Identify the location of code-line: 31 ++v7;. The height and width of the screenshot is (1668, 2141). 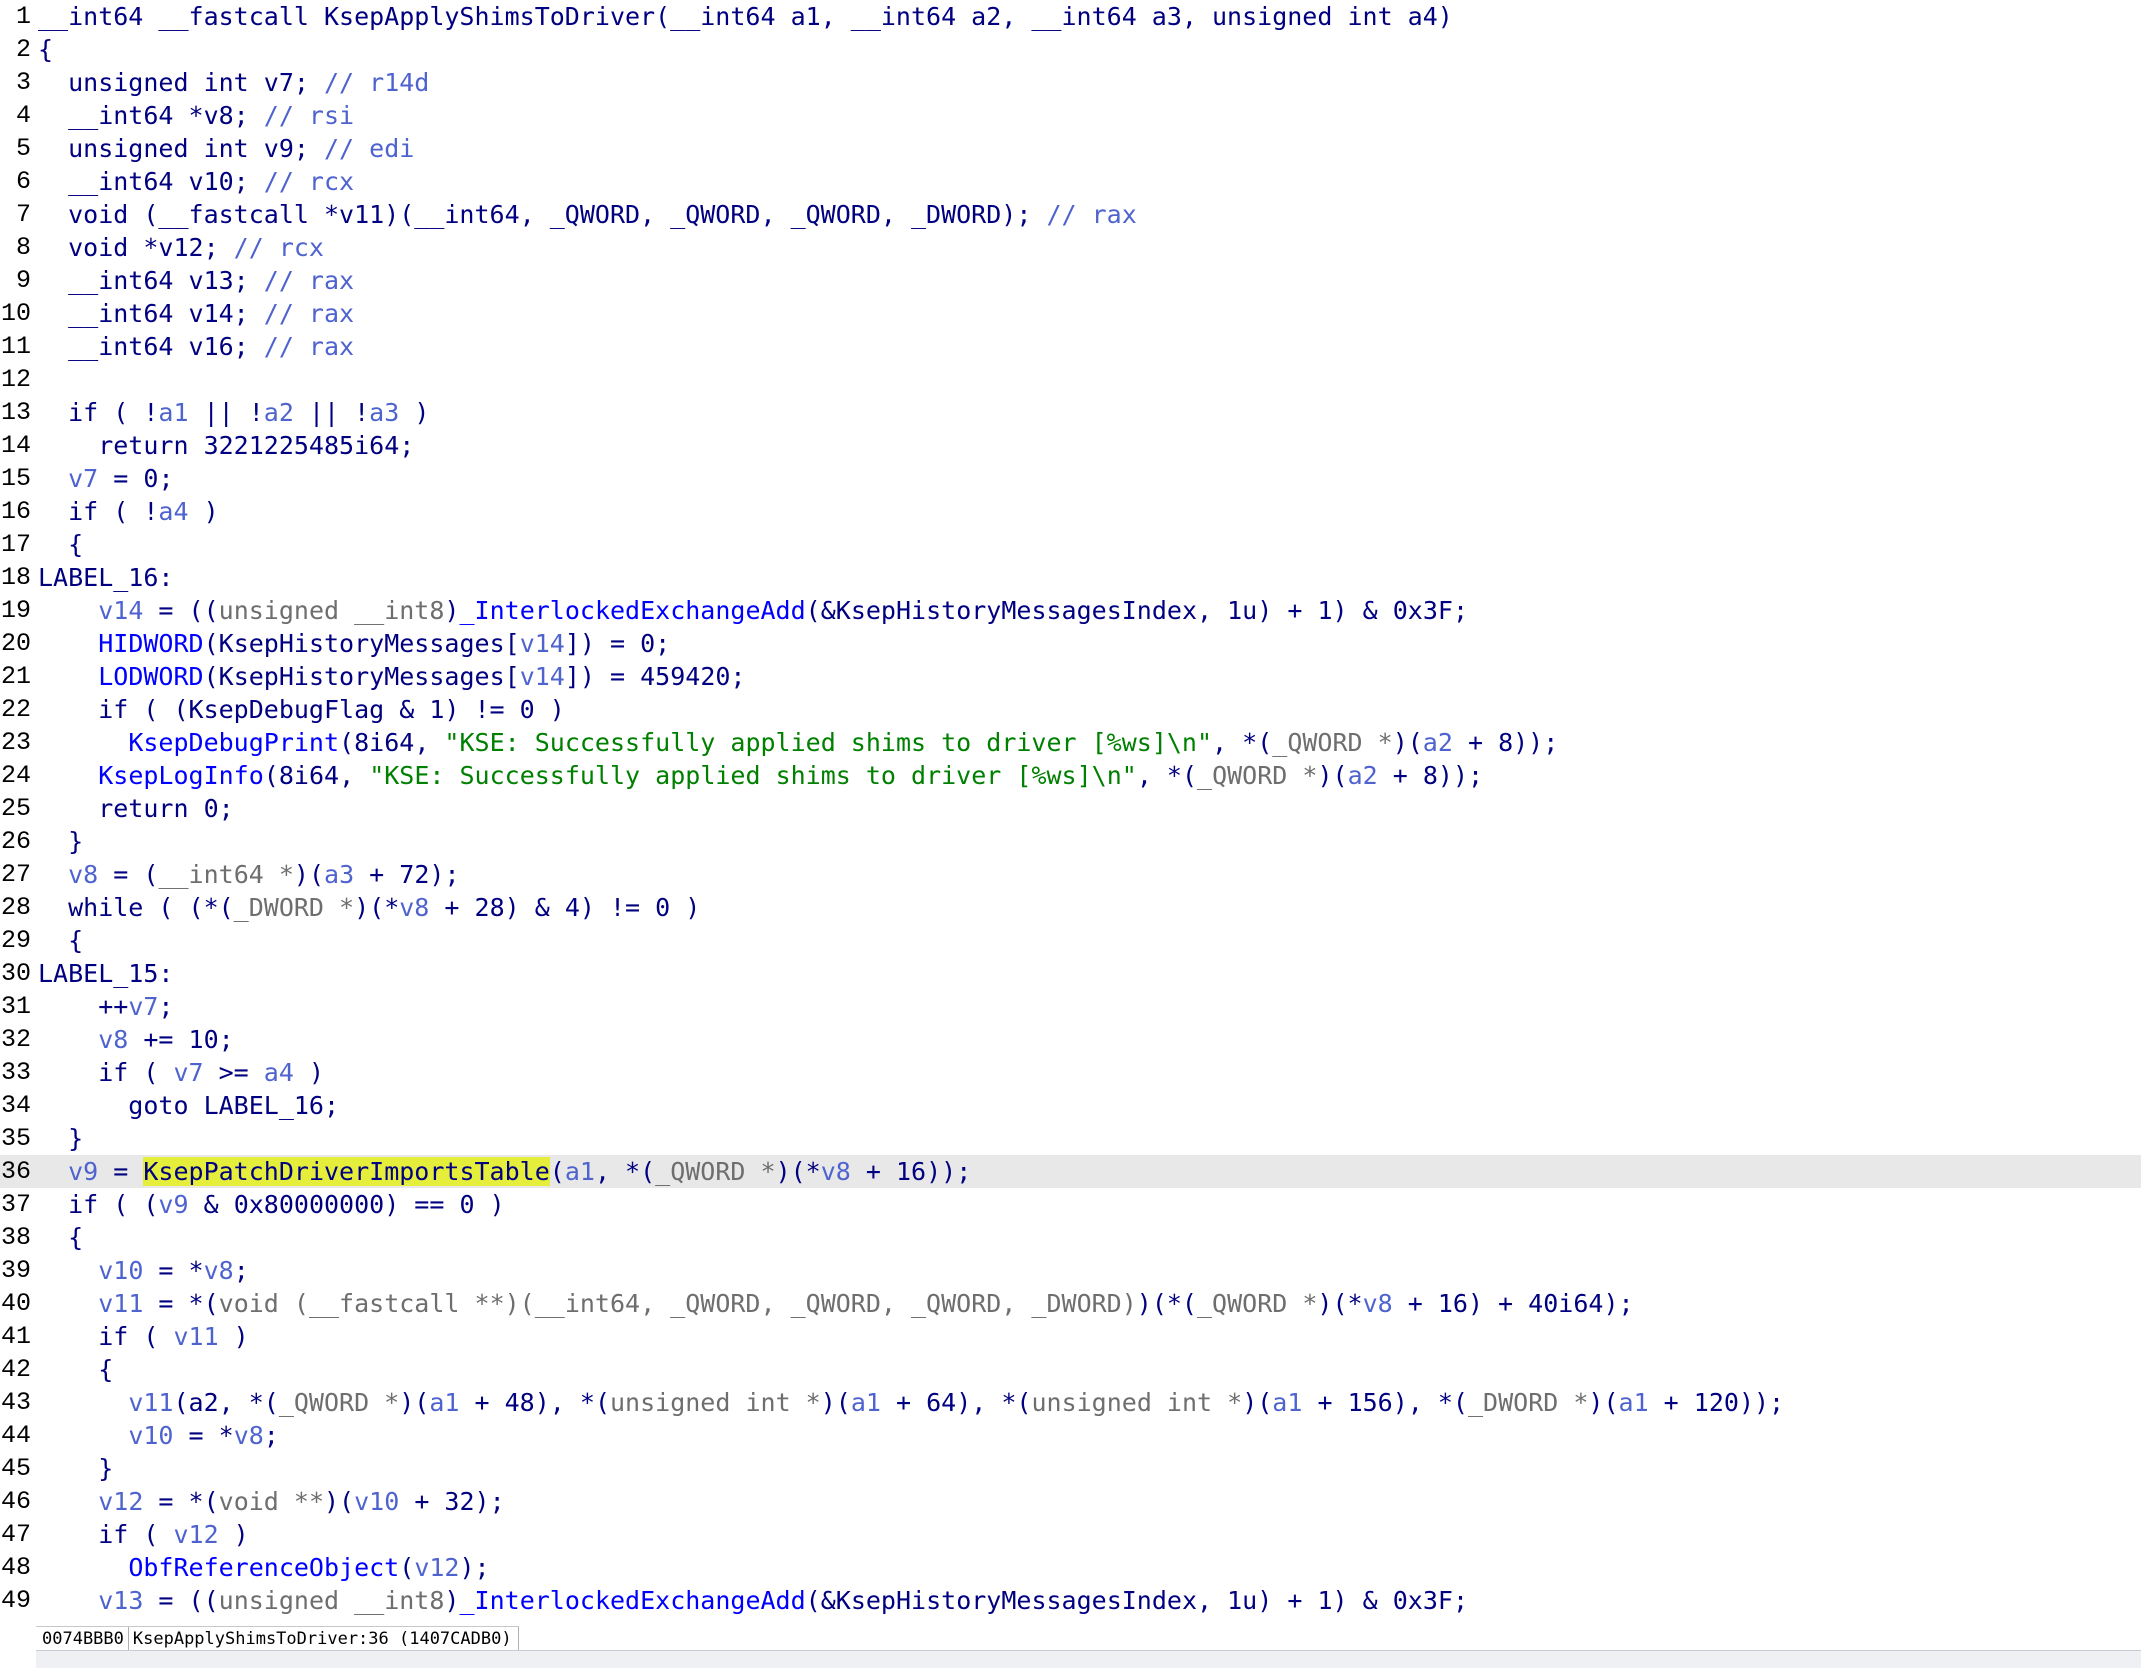
(1070, 1006).